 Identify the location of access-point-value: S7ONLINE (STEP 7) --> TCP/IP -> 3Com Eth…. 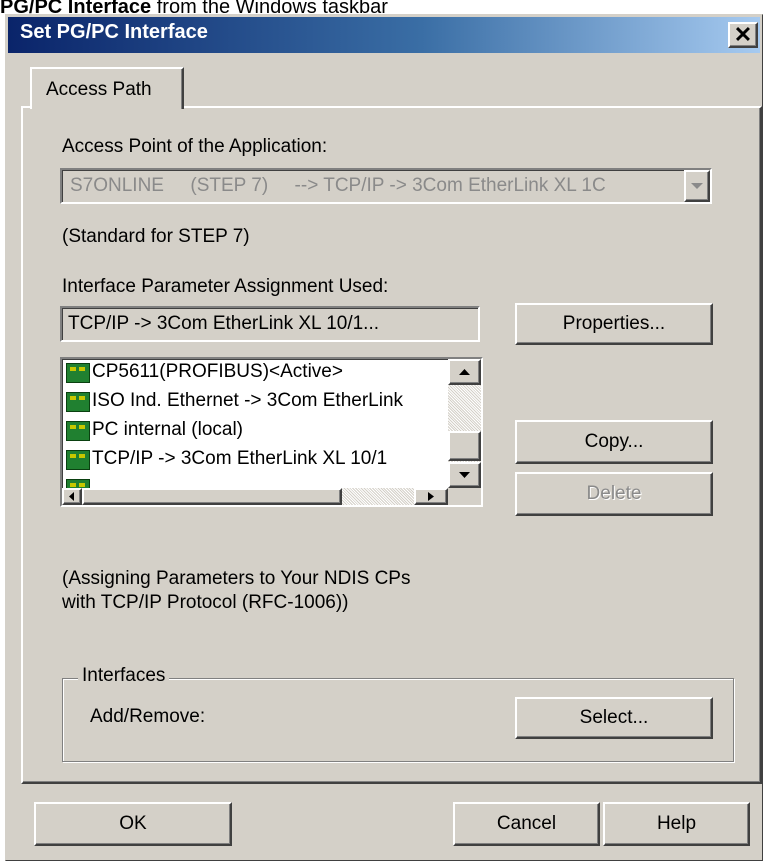
(338, 185).